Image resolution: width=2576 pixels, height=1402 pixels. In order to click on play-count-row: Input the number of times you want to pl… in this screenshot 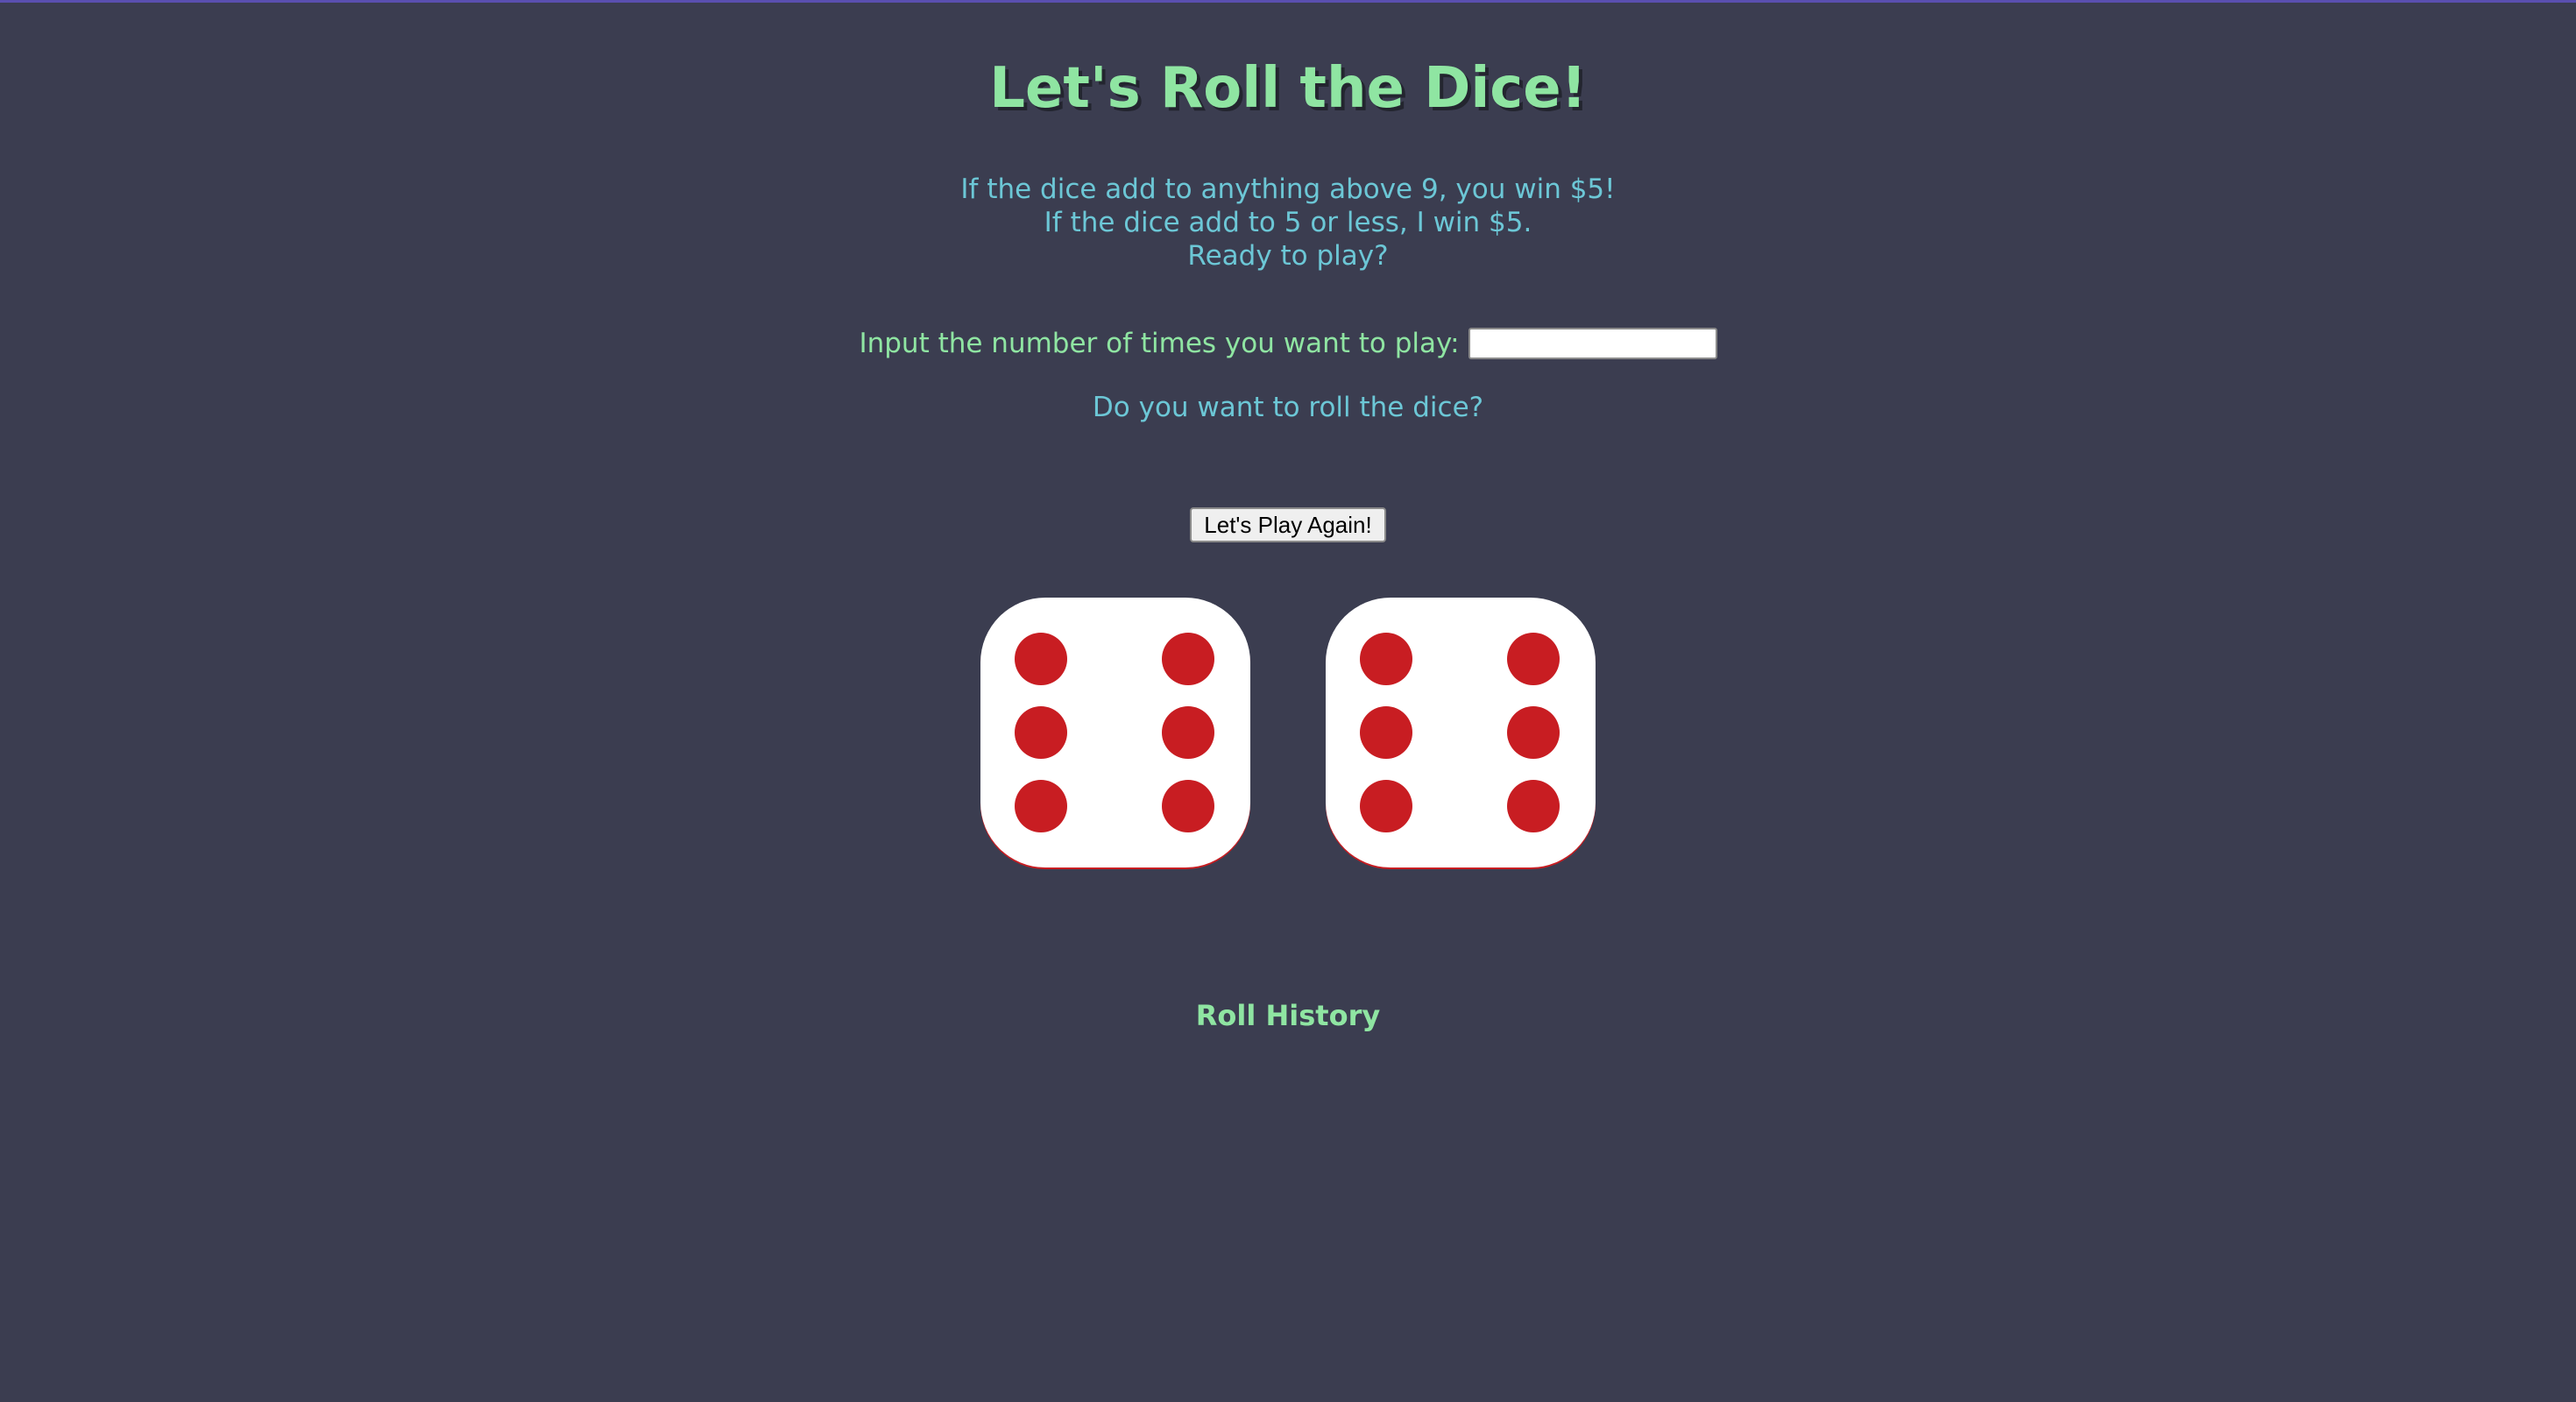, I will do `click(1288, 343)`.